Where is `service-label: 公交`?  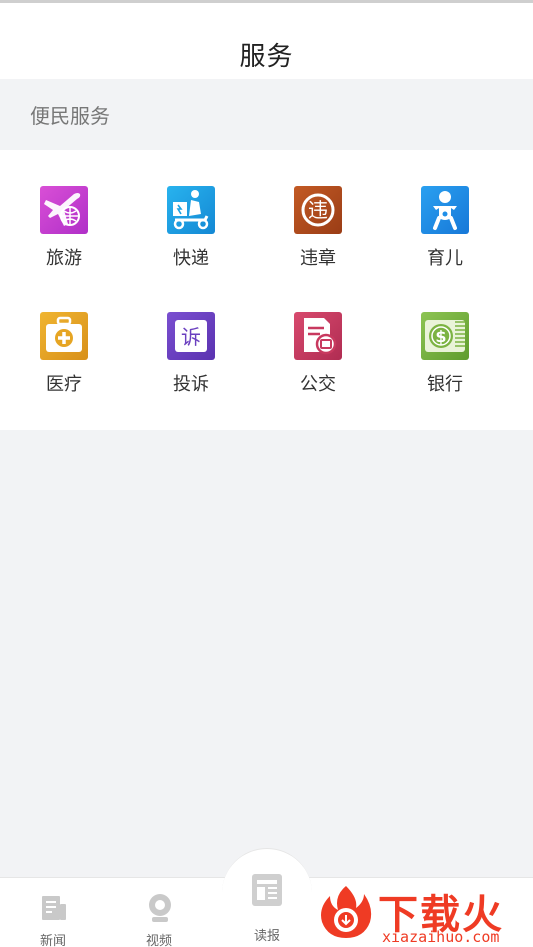 service-label: 公交 is located at coordinates (318, 384).